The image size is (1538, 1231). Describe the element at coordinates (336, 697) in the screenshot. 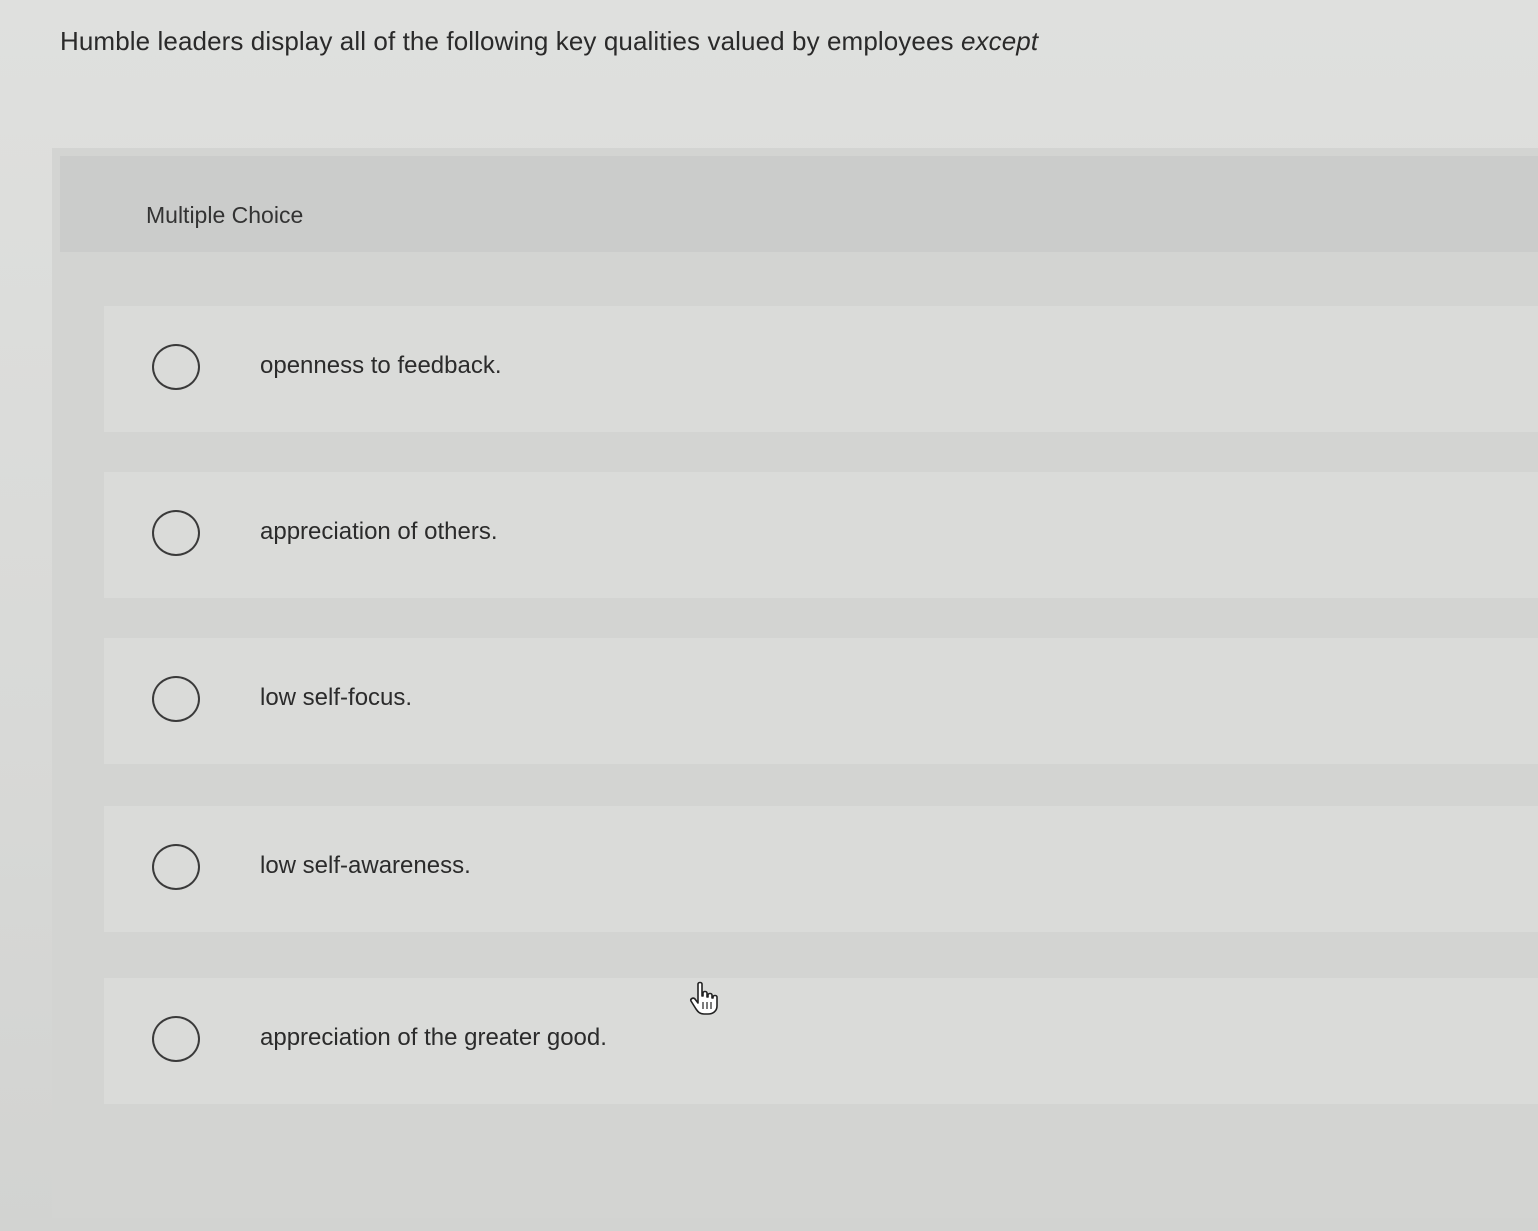

I see `option-label: low self-focus.` at that location.